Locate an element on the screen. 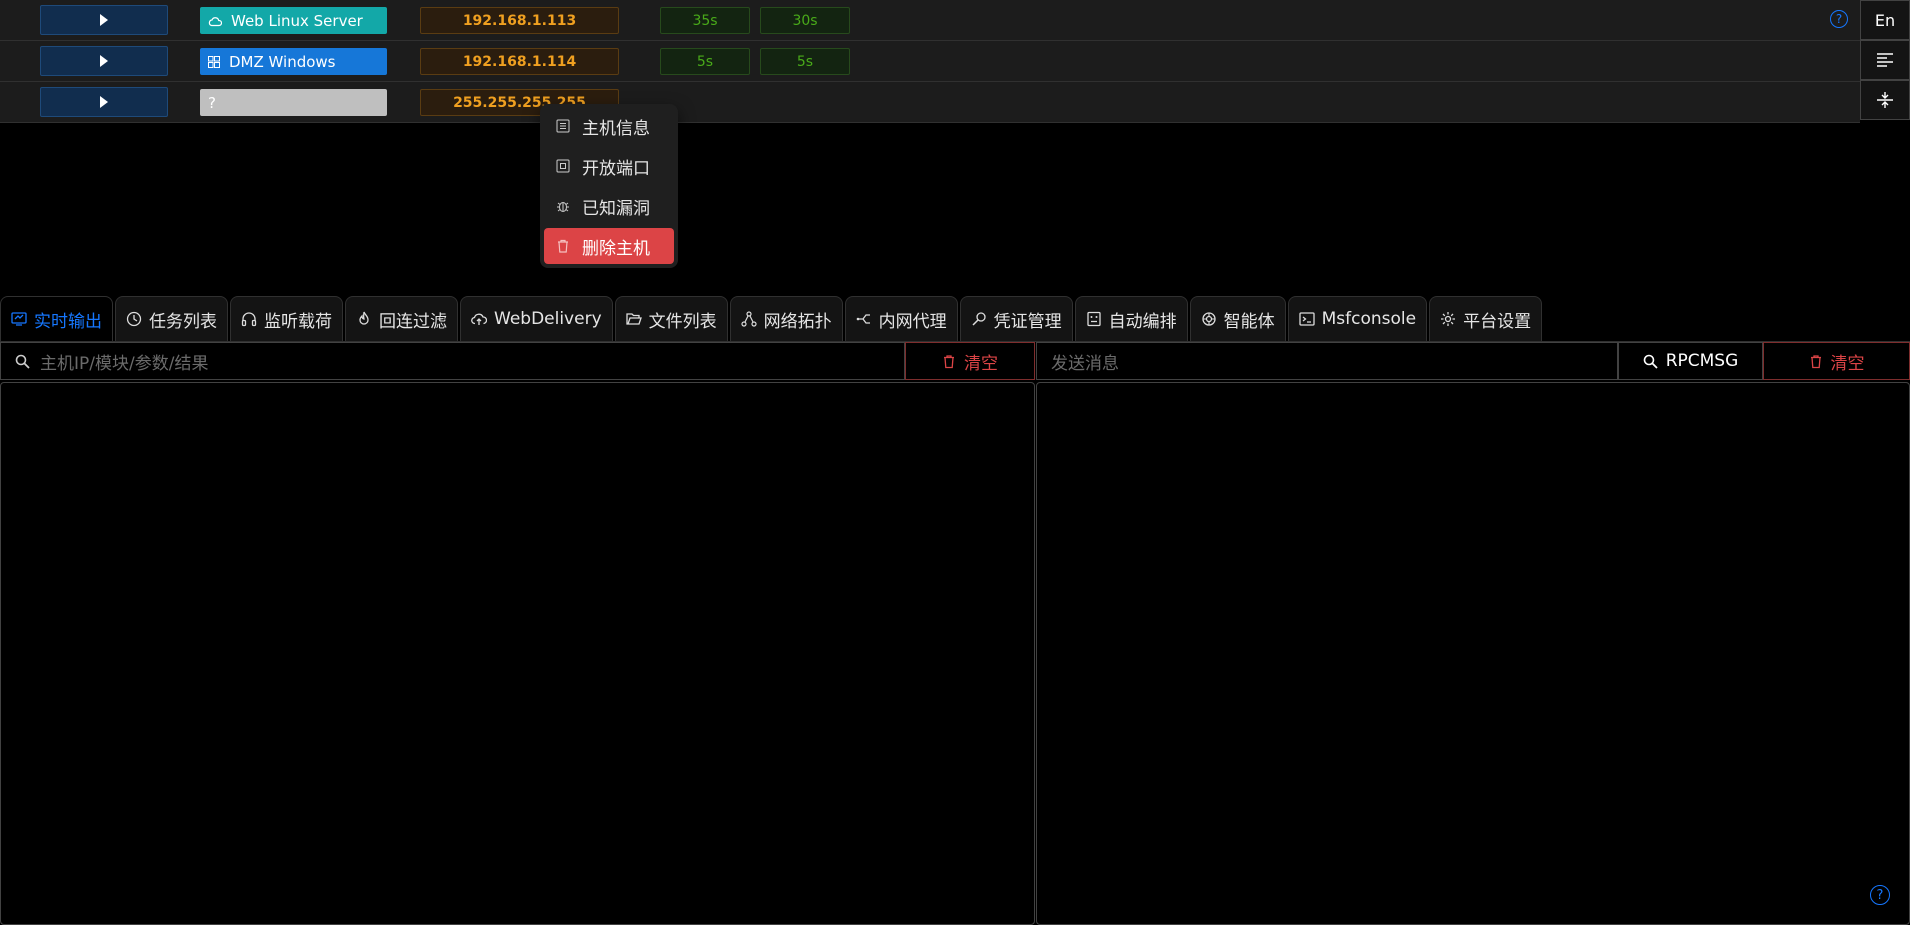 The width and height of the screenshot is (1910, 925). host-row: ? 255.255.255.255 is located at coordinates (930, 102).